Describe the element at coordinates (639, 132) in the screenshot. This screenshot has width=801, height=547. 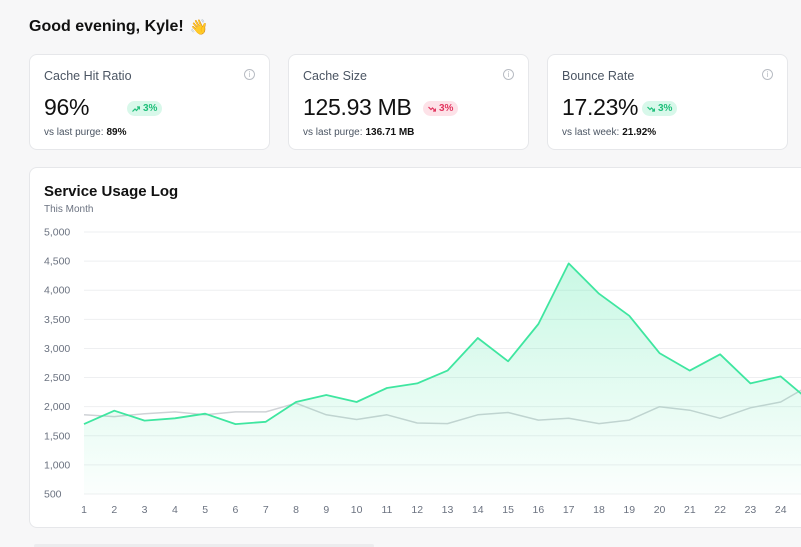
I see `comparison-value: 21.92%` at that location.